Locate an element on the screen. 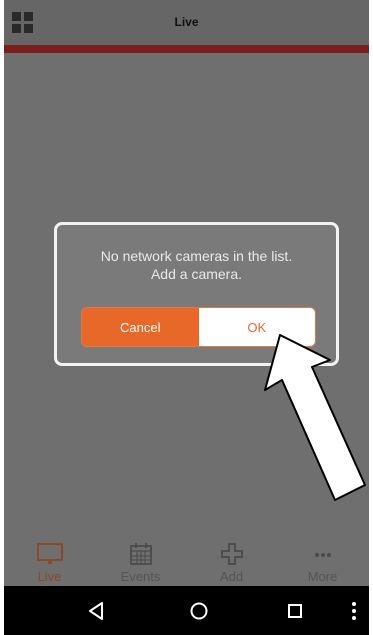 This screenshot has width=373, height=635. header-accent-bar is located at coordinates (186, 49).